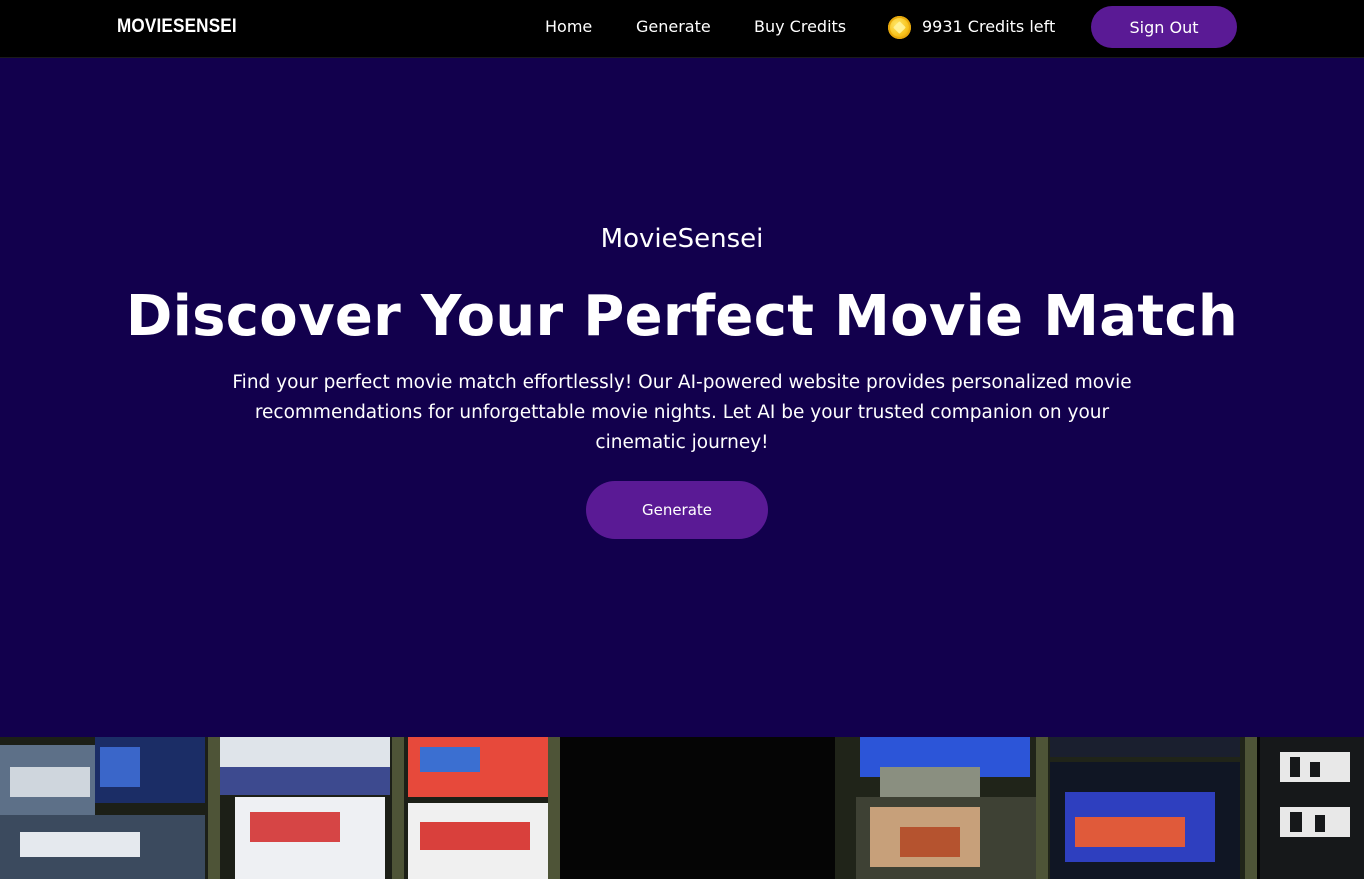 The image size is (1364, 879). Describe the element at coordinates (899, 27) in the screenshot. I see `coin-icon` at that location.